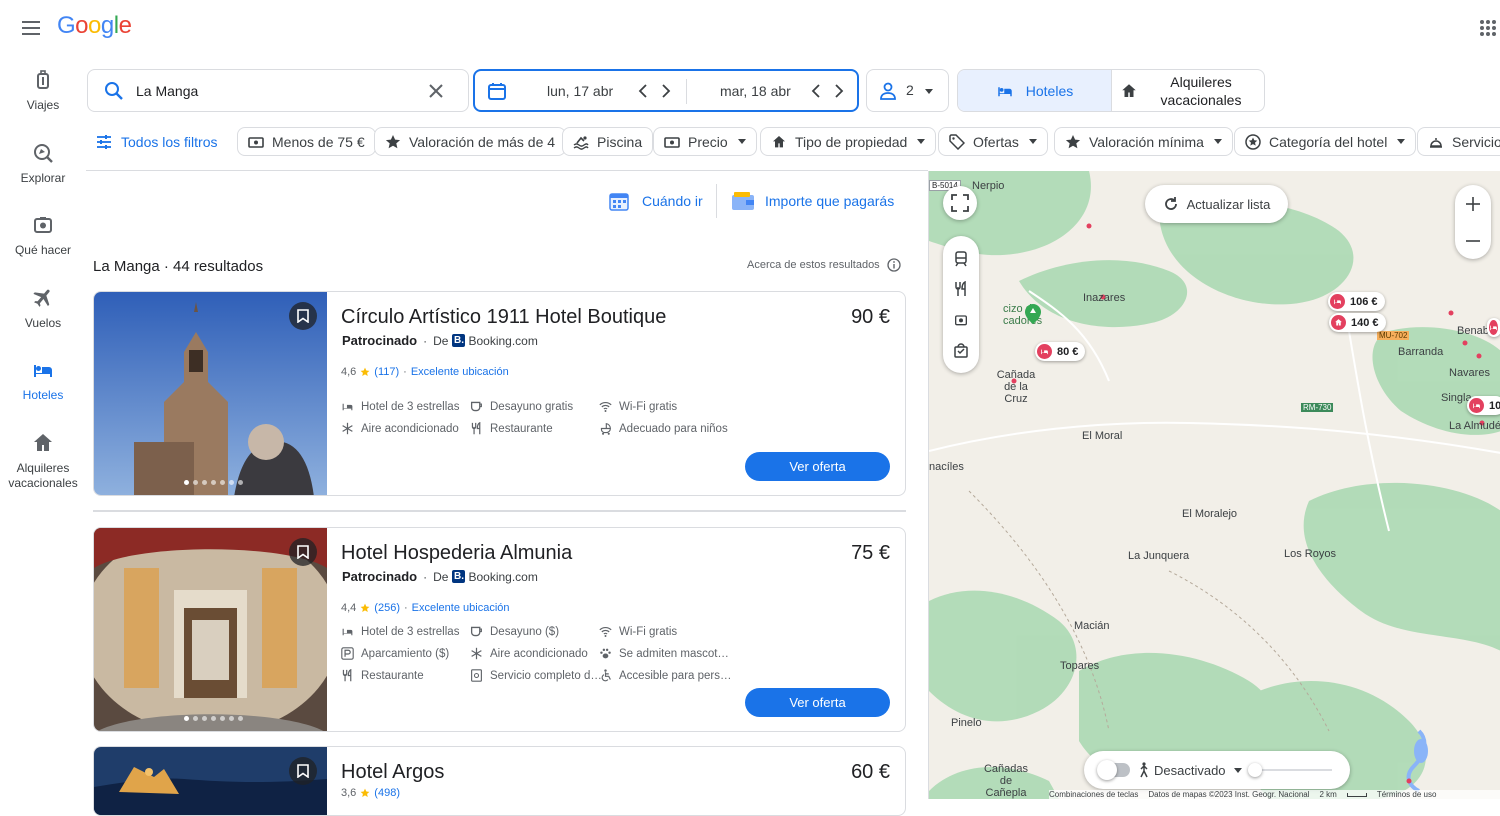 This screenshot has height=816, width=1500. I want to click on restaurant-icon, so click(961, 289).